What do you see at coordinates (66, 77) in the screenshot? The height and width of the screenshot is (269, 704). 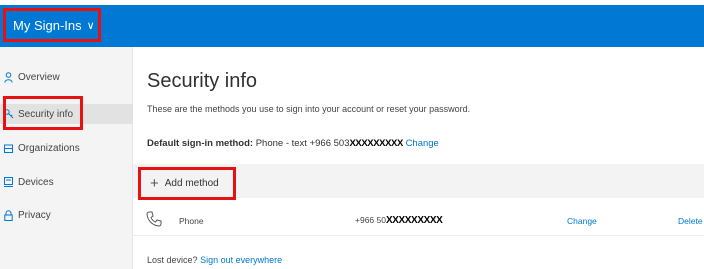 I see `sidebar-item-overview: Overview` at bounding box center [66, 77].